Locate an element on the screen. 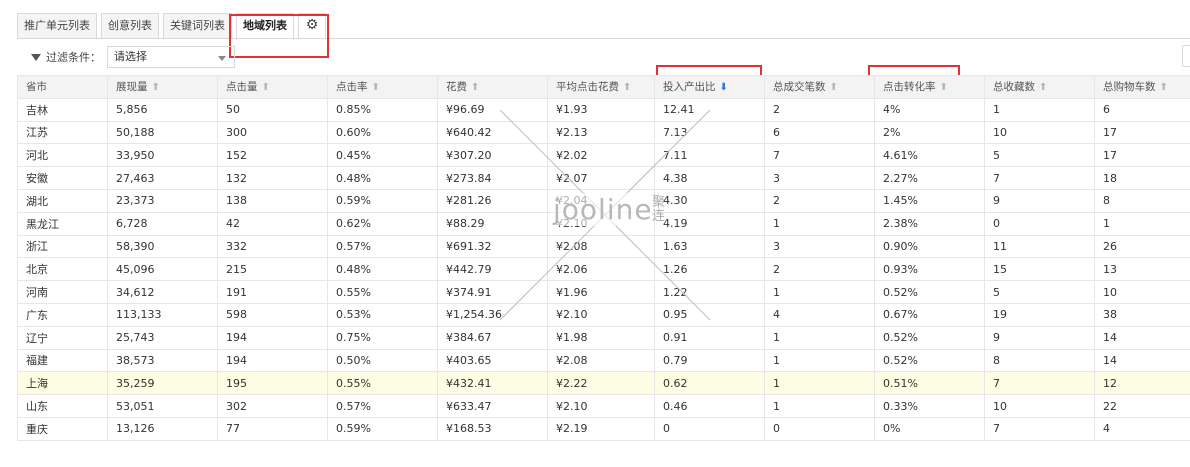 The height and width of the screenshot is (467, 1190). tab-regions: 地域列表 is located at coordinates (265, 26).